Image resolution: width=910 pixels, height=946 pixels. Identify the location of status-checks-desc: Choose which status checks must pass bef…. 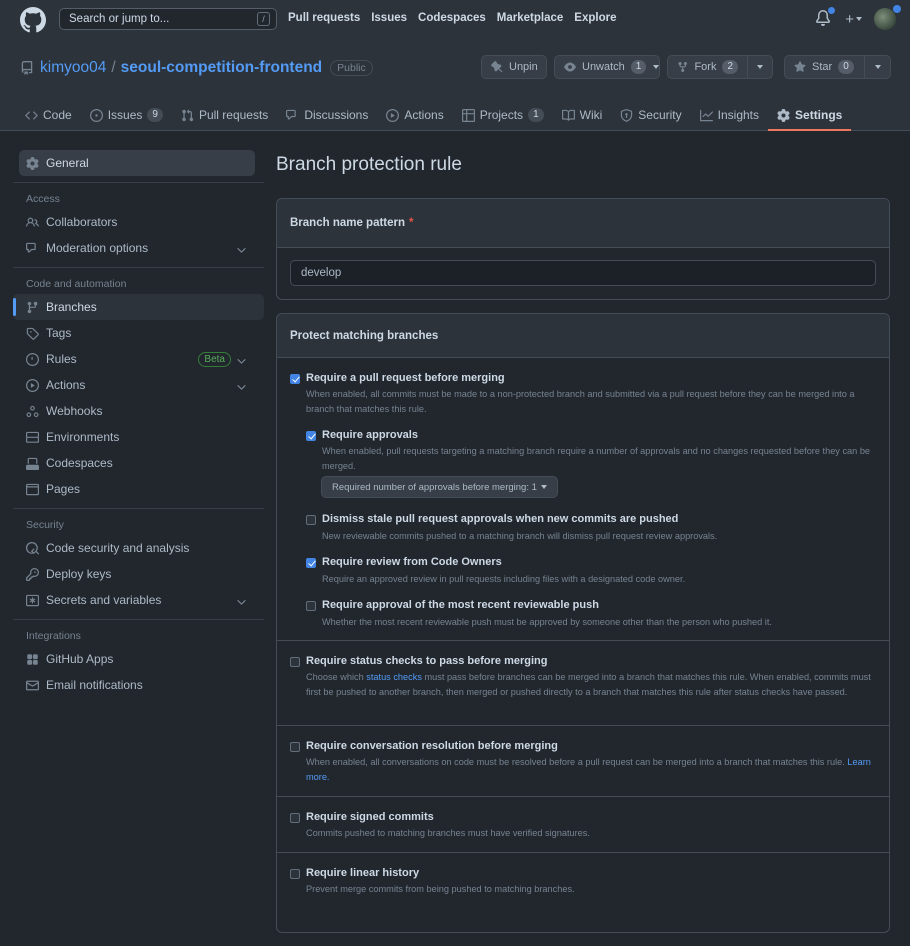
(592, 685).